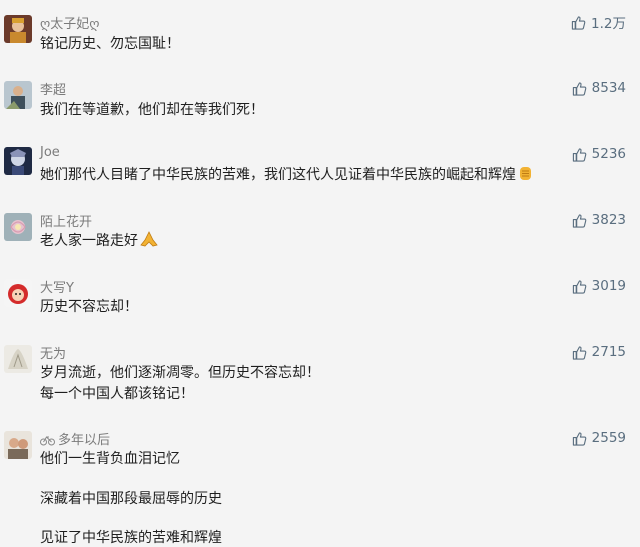 The image size is (640, 547). What do you see at coordinates (69, 22) in the screenshot?
I see `username: ღ太子妃ღ` at bounding box center [69, 22].